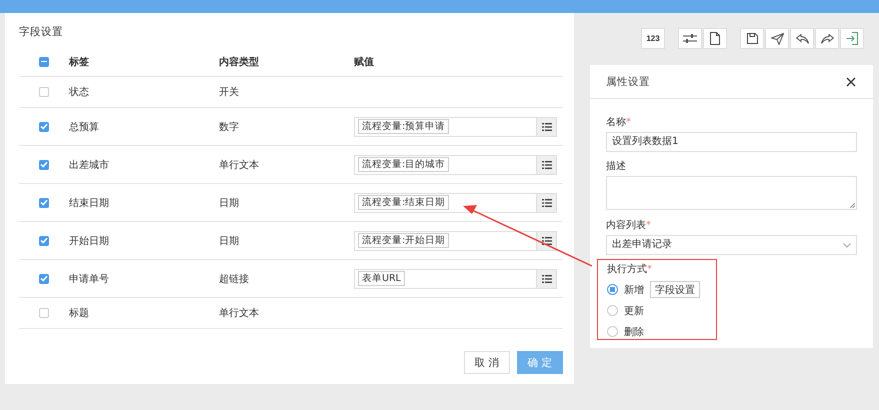 The image size is (879, 410). I want to click on field-label-cell-text: 出差城市, so click(89, 165).